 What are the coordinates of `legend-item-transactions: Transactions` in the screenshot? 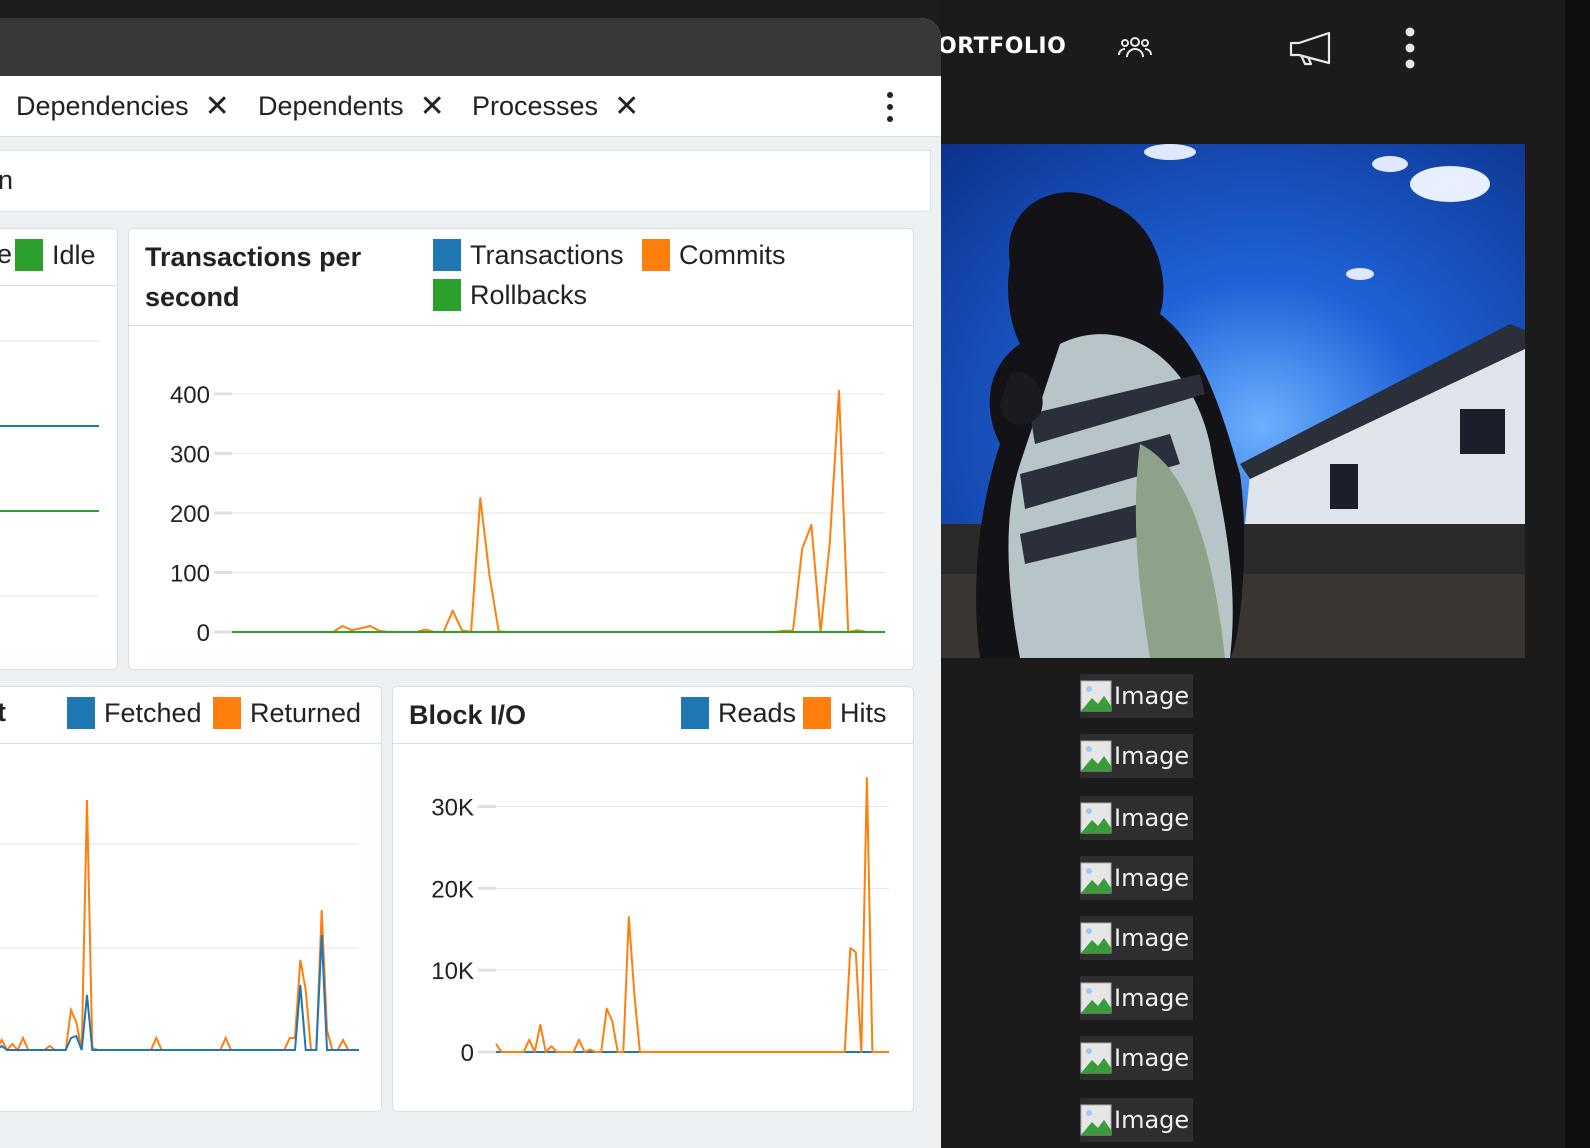 It's located at (528, 255).